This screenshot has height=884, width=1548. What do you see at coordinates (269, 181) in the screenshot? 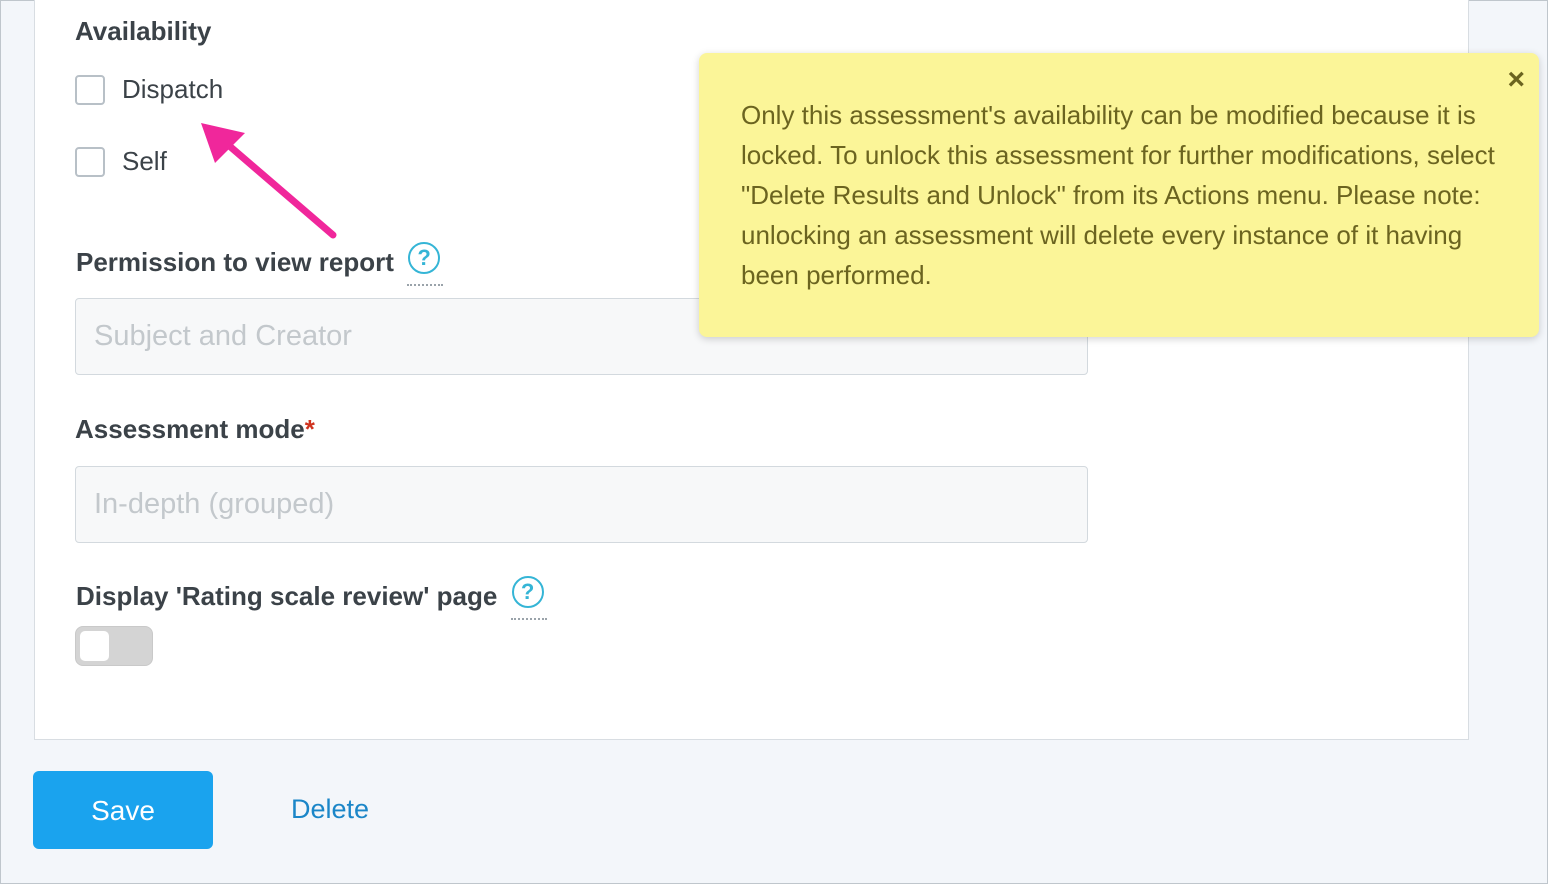
I see `annotation-arrow-icon` at bounding box center [269, 181].